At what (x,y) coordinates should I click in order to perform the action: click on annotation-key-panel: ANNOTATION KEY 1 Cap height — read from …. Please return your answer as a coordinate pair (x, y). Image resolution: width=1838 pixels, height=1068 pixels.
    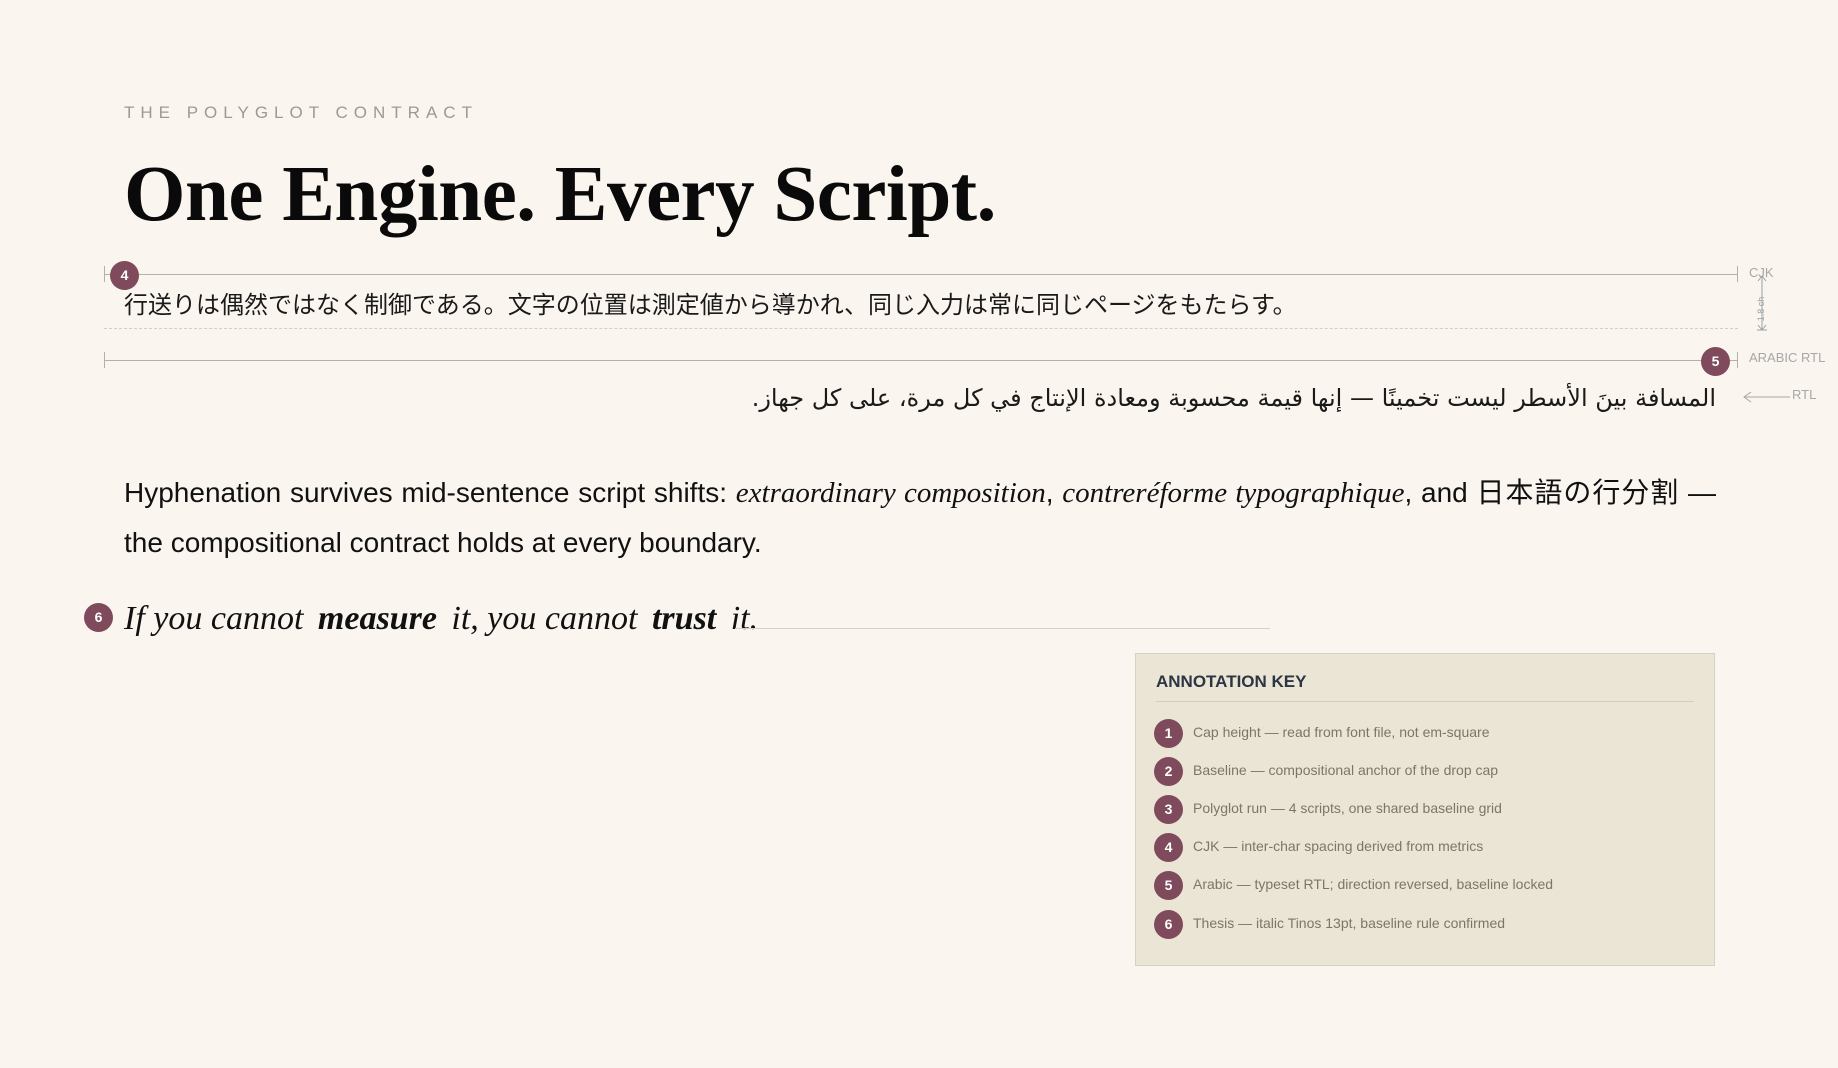
    Looking at the image, I should click on (1425, 809).